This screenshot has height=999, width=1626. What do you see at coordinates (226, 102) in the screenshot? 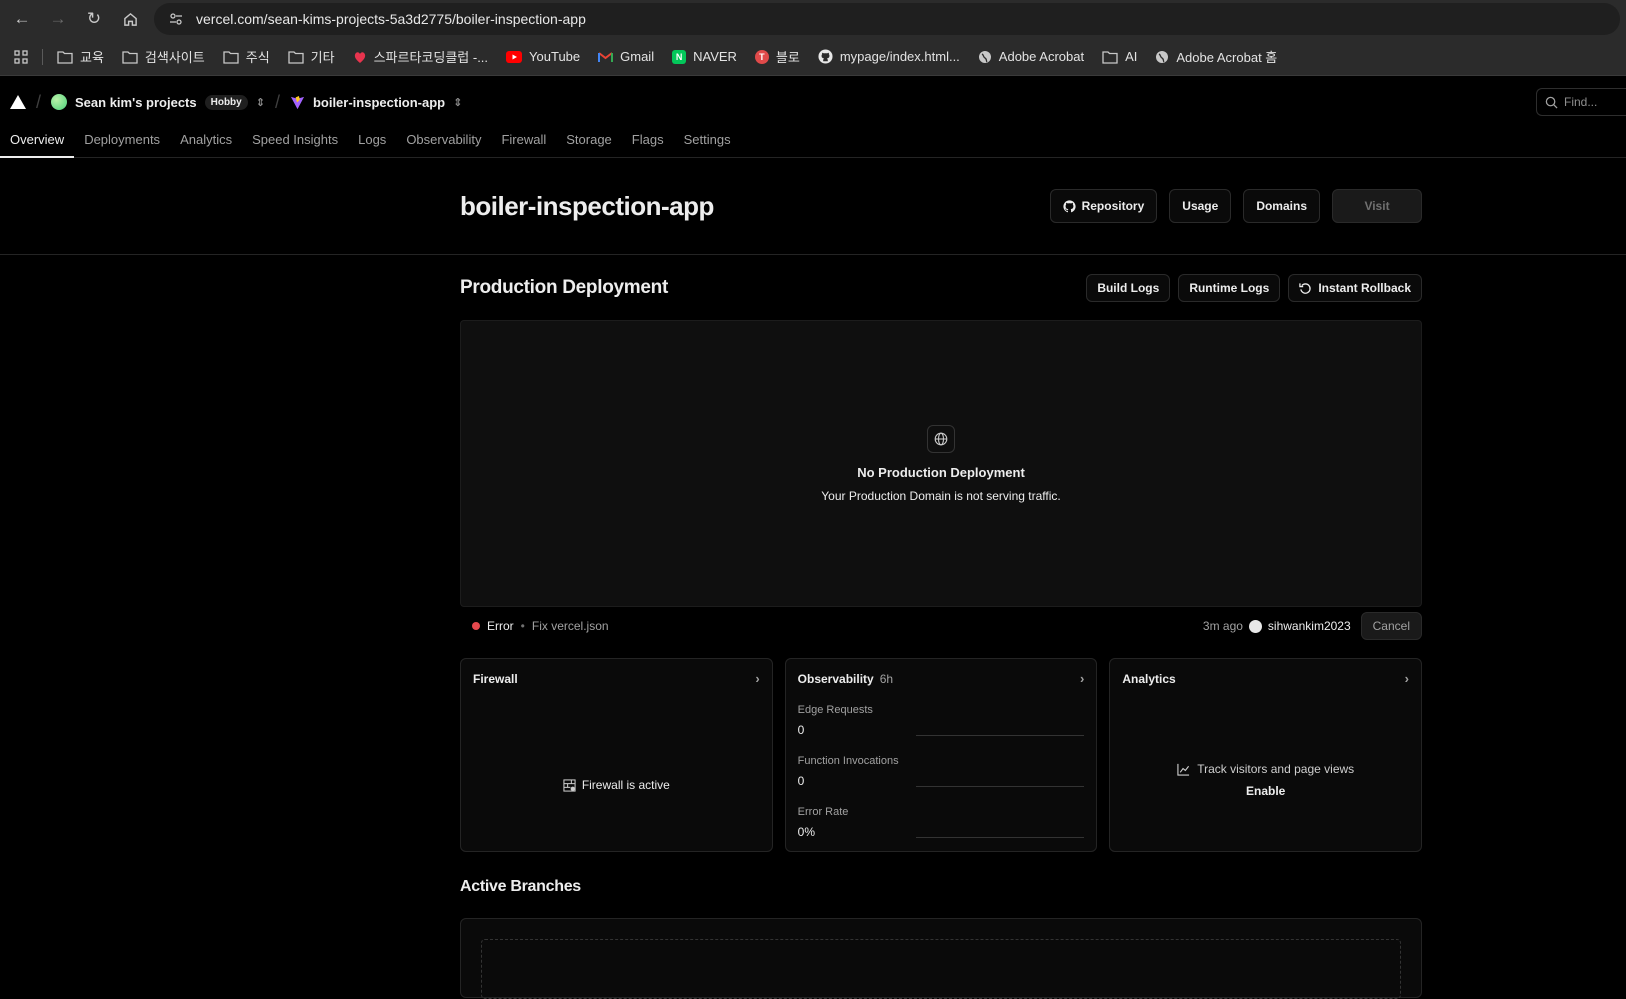
I see `plan-badge: Hobby` at bounding box center [226, 102].